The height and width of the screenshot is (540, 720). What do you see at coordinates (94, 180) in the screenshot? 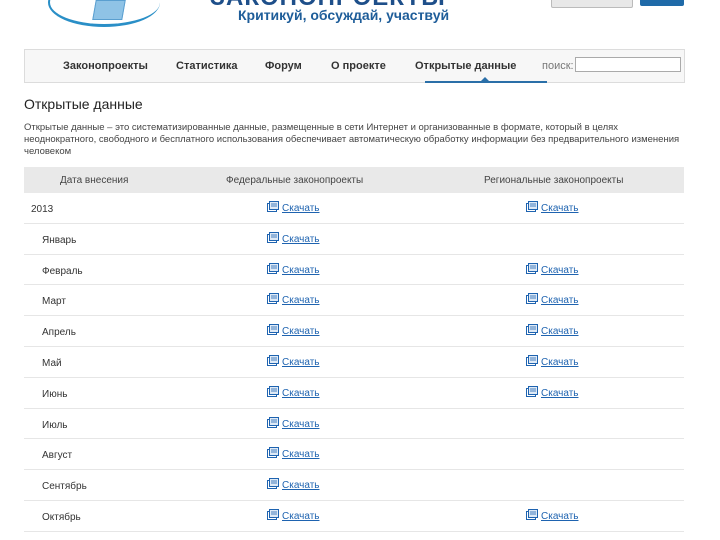
I see `column-header-date: Дата внесения` at bounding box center [94, 180].